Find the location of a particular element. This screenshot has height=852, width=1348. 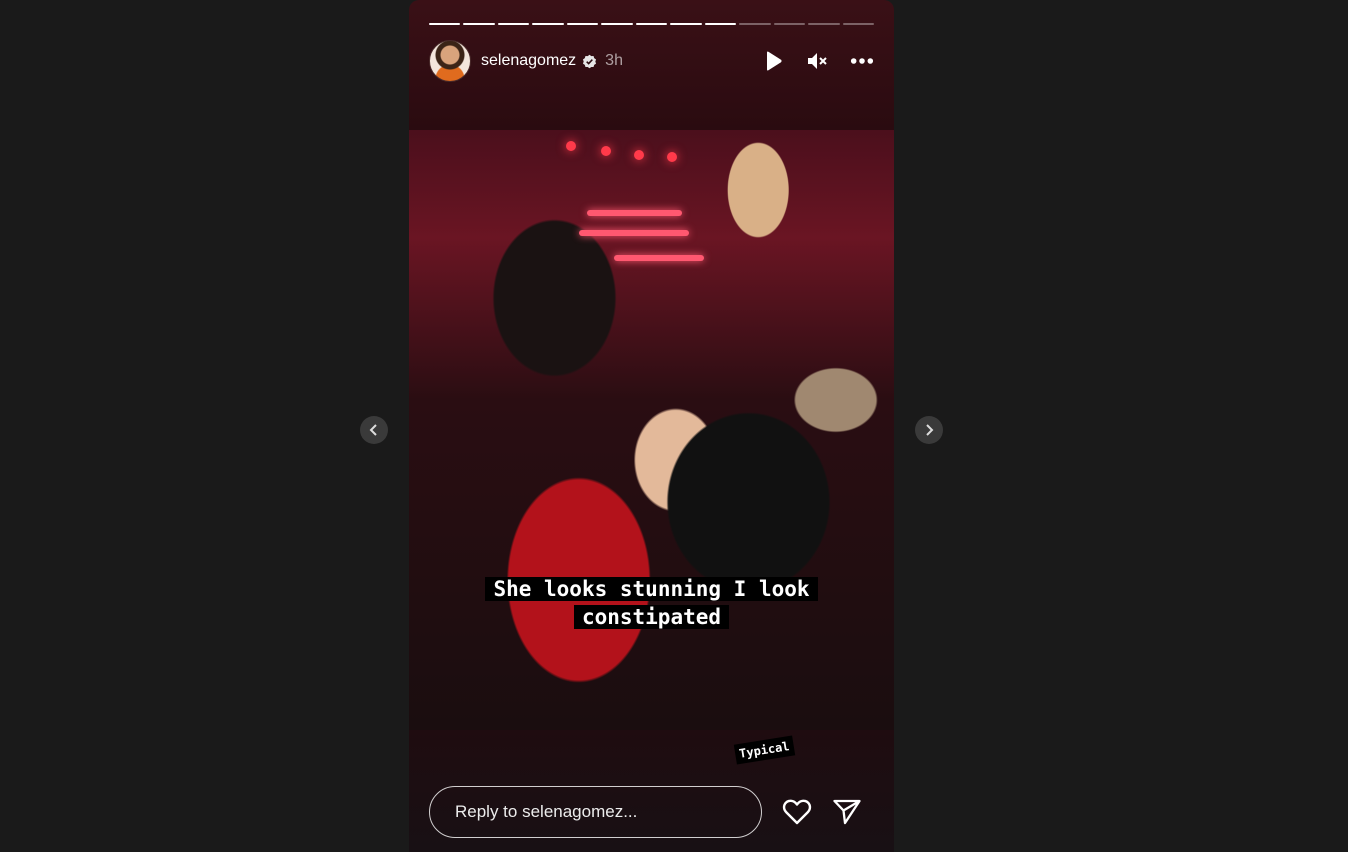

avatar is located at coordinates (450, 61).